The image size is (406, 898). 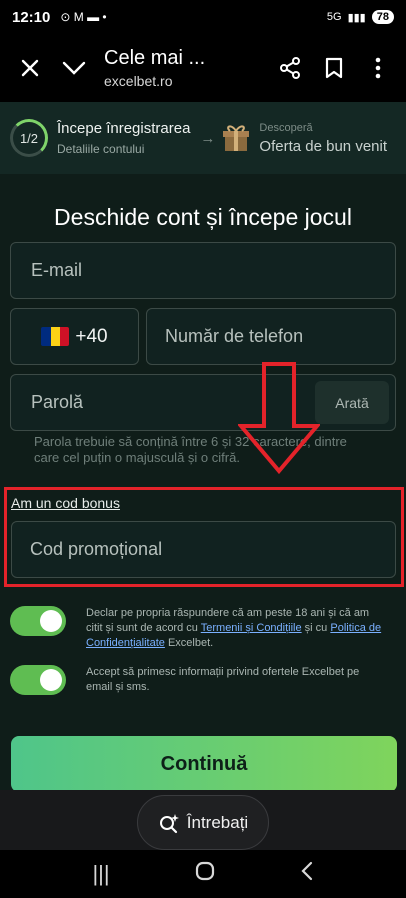 I want to click on home-icon, so click(x=205, y=874).